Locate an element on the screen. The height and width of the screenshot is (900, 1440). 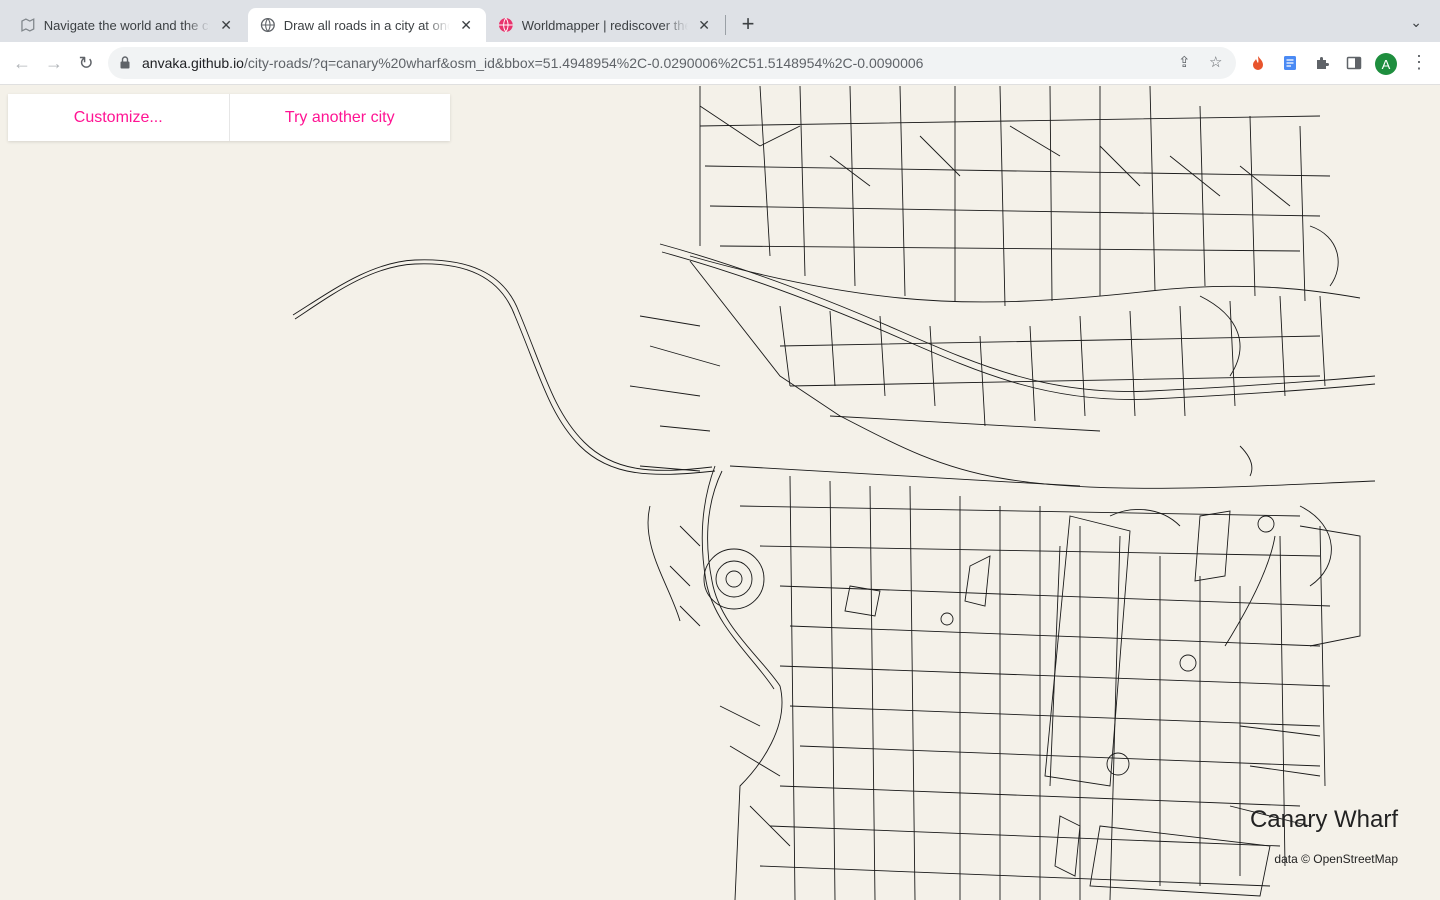
road-west-curve-b is located at coordinates (502, 365).